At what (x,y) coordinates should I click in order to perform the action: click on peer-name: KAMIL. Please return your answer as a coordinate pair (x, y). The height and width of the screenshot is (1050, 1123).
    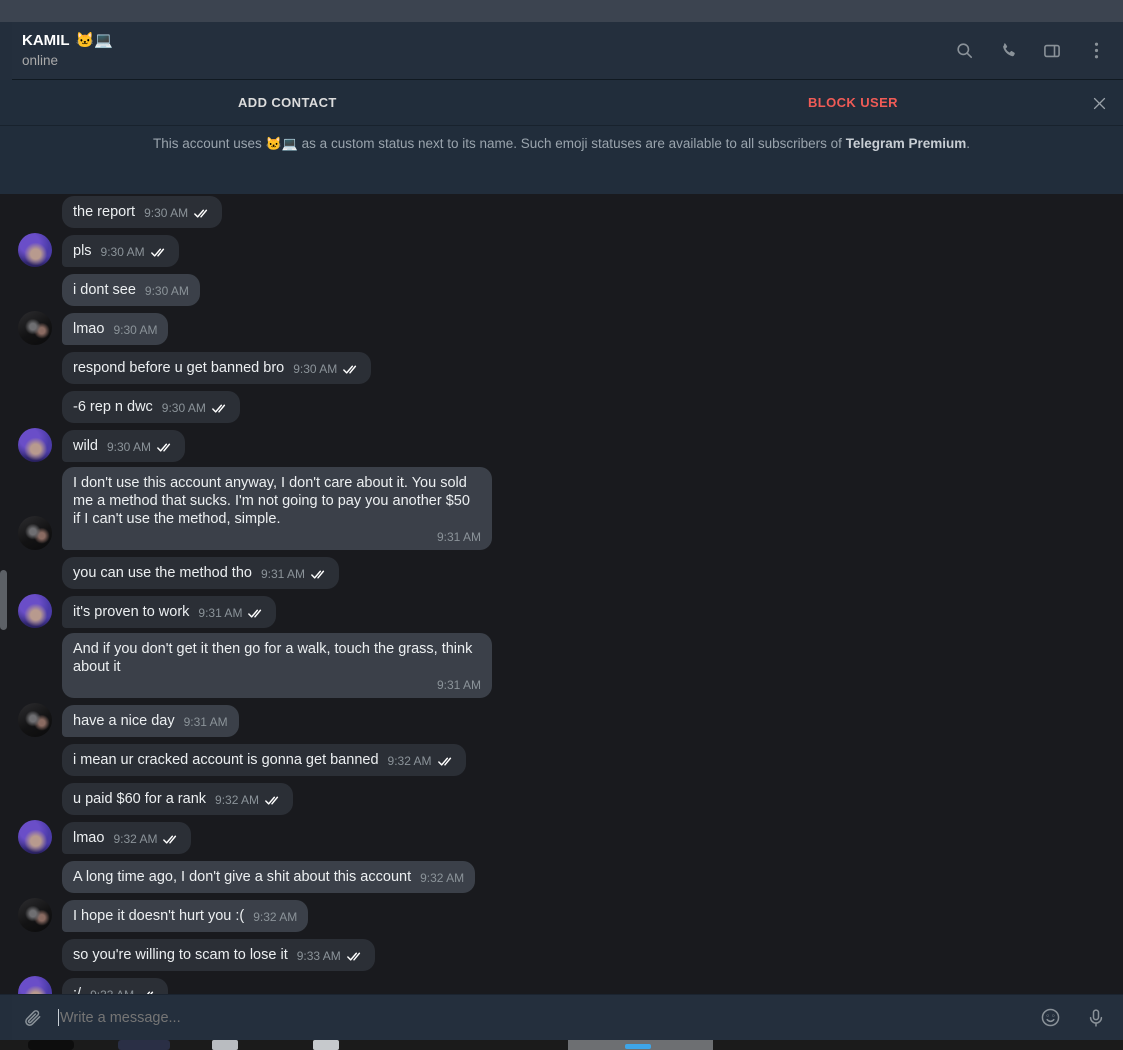
    Looking at the image, I should click on (46, 40).